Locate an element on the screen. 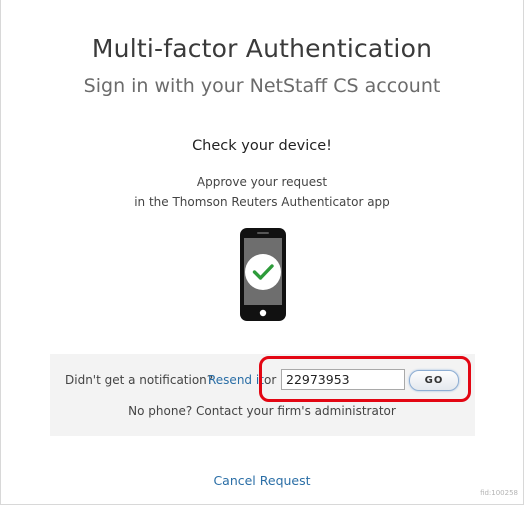  highlight-outline is located at coordinates (365, 379).